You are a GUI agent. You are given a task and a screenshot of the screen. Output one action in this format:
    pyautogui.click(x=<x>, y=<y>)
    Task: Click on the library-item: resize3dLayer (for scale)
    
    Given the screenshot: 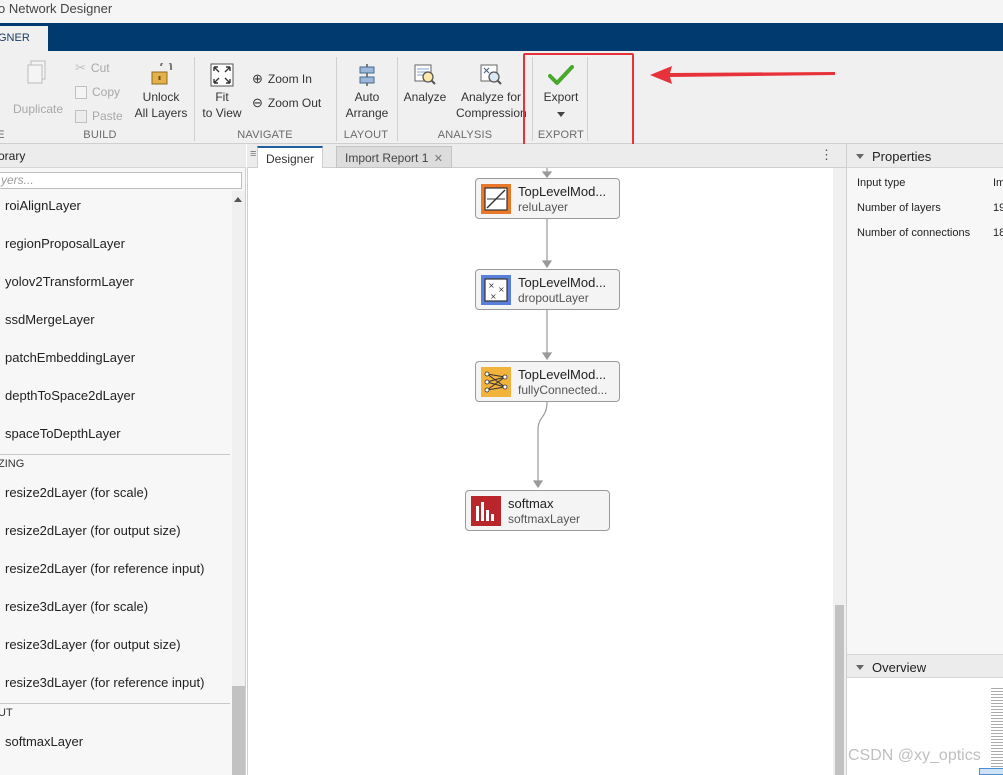 What is the action you would take?
    pyautogui.click(x=76, y=606)
    